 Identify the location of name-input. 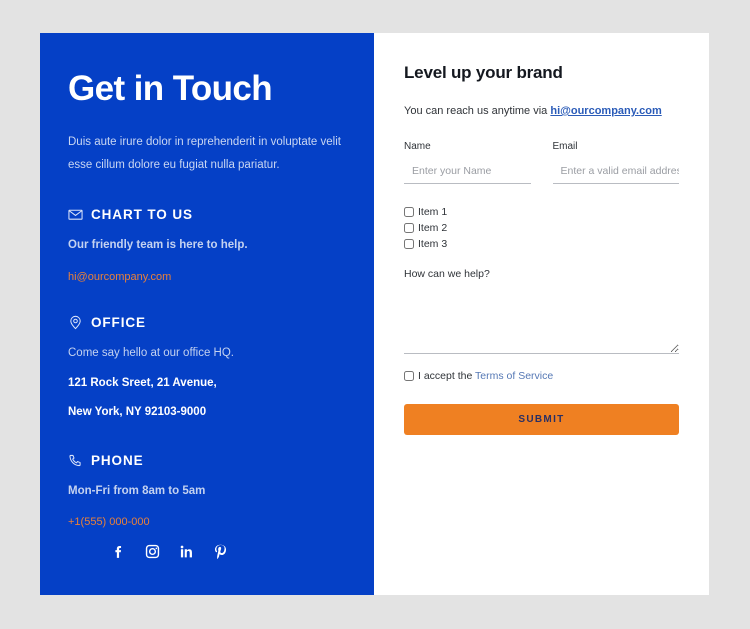
(467, 174).